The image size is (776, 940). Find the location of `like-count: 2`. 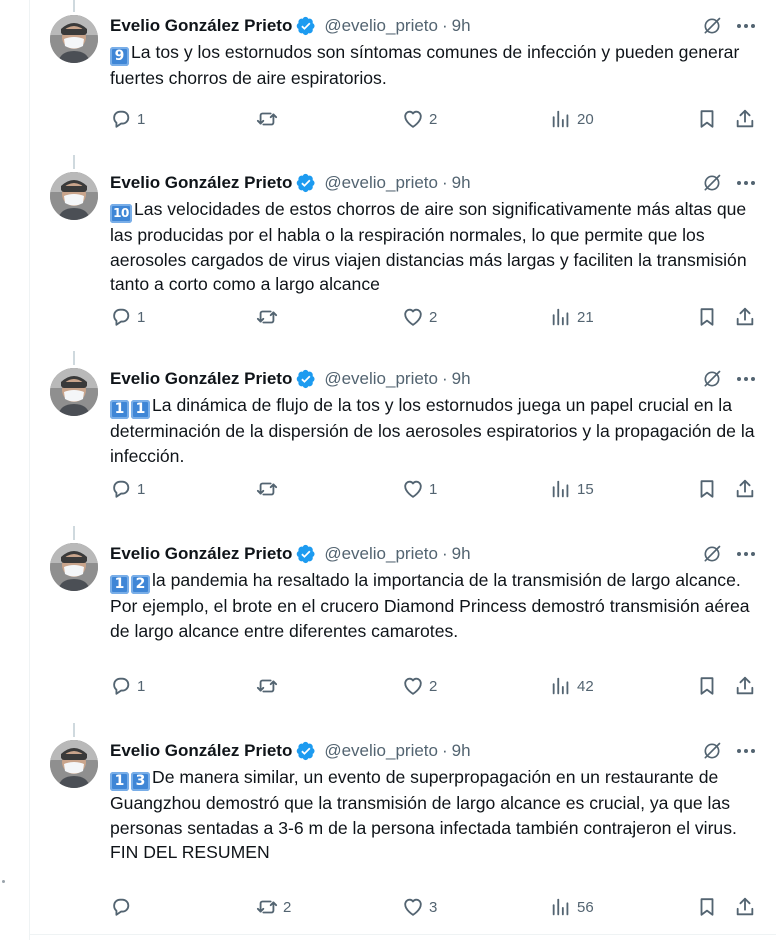

like-count: 2 is located at coordinates (433, 686).